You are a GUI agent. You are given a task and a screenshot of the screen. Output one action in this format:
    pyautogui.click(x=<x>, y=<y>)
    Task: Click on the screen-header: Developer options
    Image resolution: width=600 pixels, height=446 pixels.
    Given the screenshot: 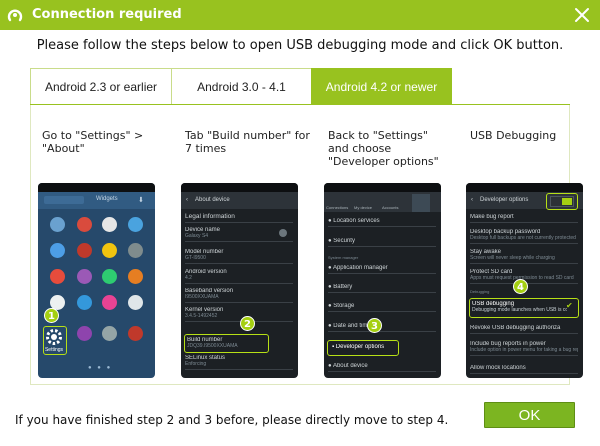 What is the action you would take?
    pyautogui.click(x=504, y=200)
    